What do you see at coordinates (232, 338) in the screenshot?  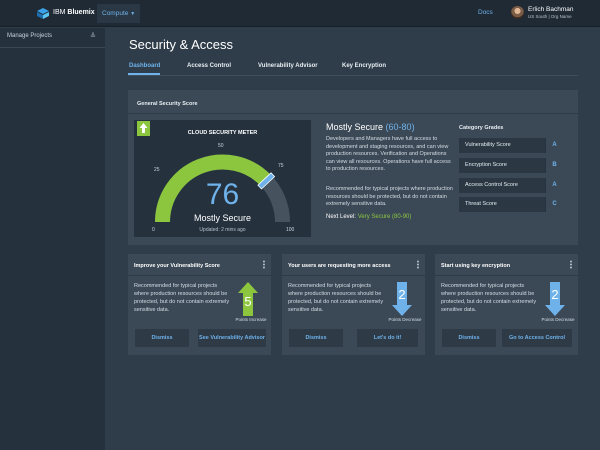 I see `see-vulnerability-advisor-button: See Vulnerability Advisor` at bounding box center [232, 338].